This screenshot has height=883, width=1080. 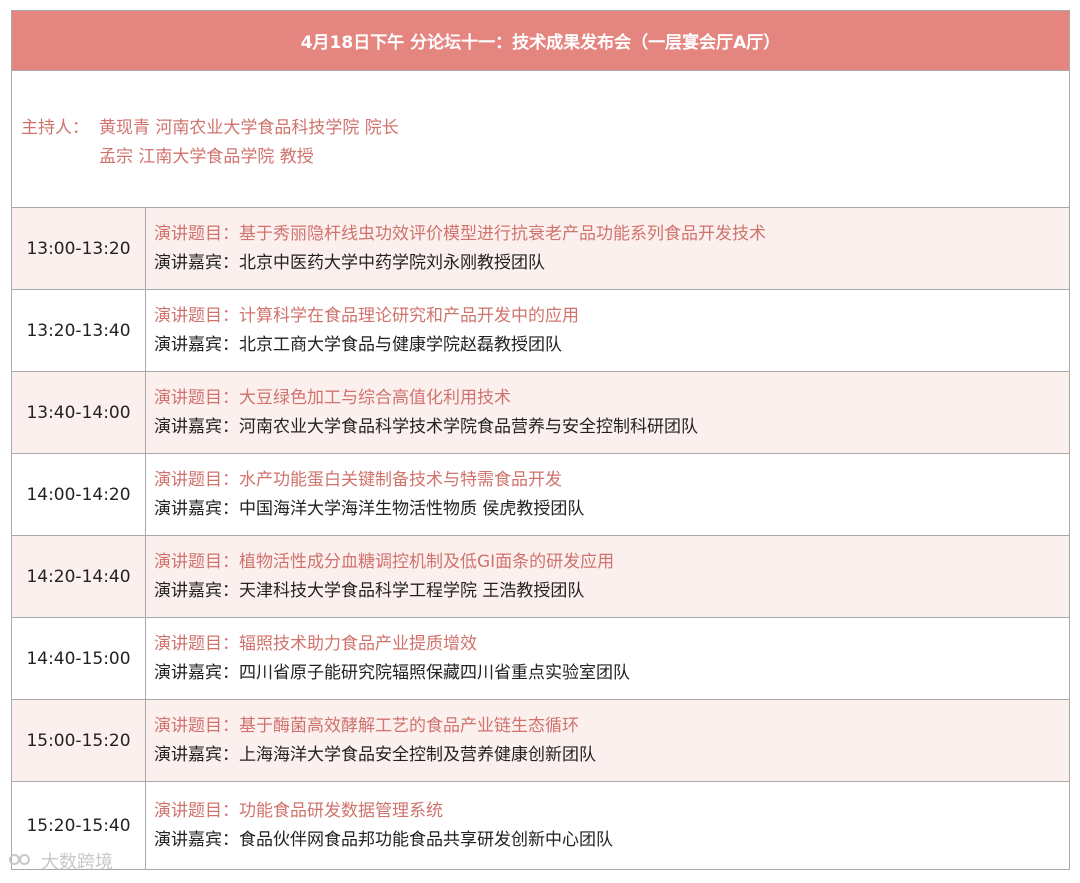 What do you see at coordinates (206, 157) in the screenshot?
I see `host-name: 孟宗 江南大学食品学院 教授` at bounding box center [206, 157].